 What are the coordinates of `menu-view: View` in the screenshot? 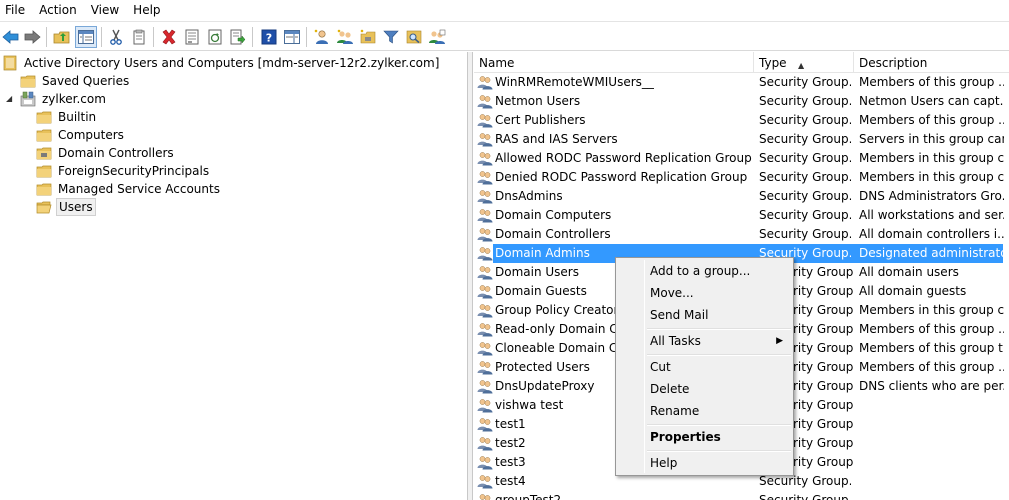 It's located at (107, 10).